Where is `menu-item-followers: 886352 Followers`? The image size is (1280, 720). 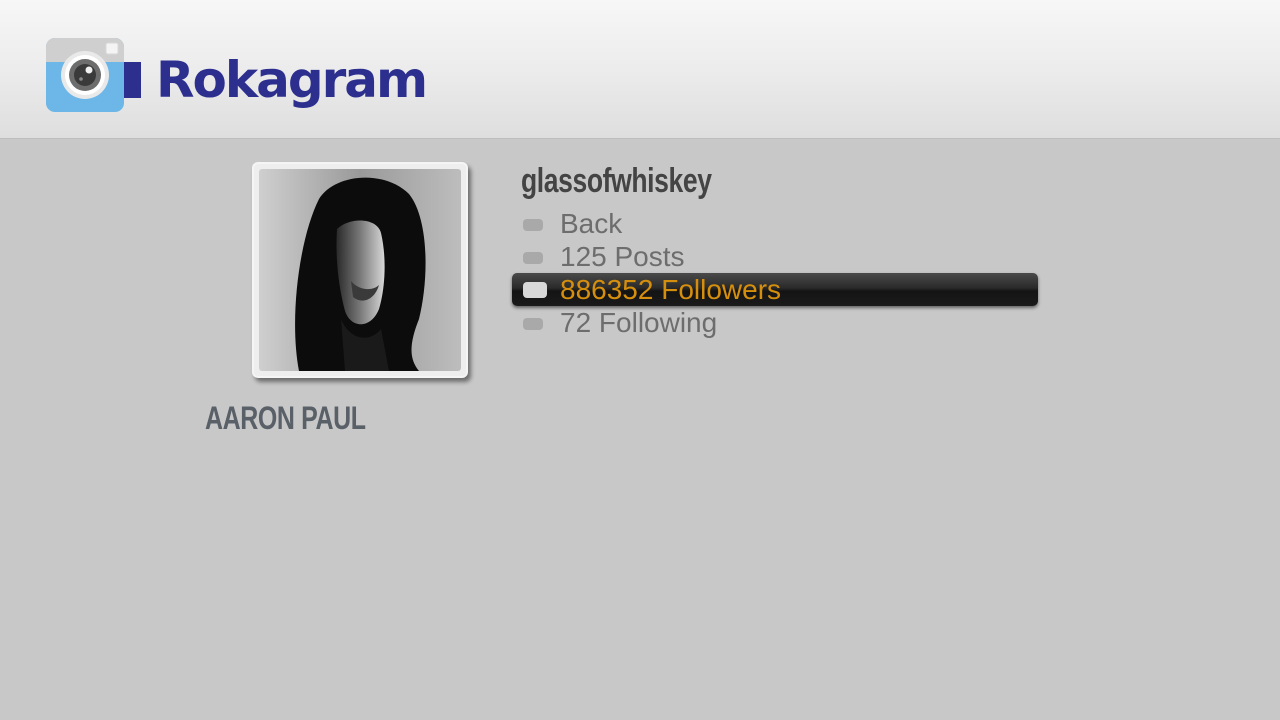 menu-item-followers: 886352 Followers is located at coordinates (775, 289).